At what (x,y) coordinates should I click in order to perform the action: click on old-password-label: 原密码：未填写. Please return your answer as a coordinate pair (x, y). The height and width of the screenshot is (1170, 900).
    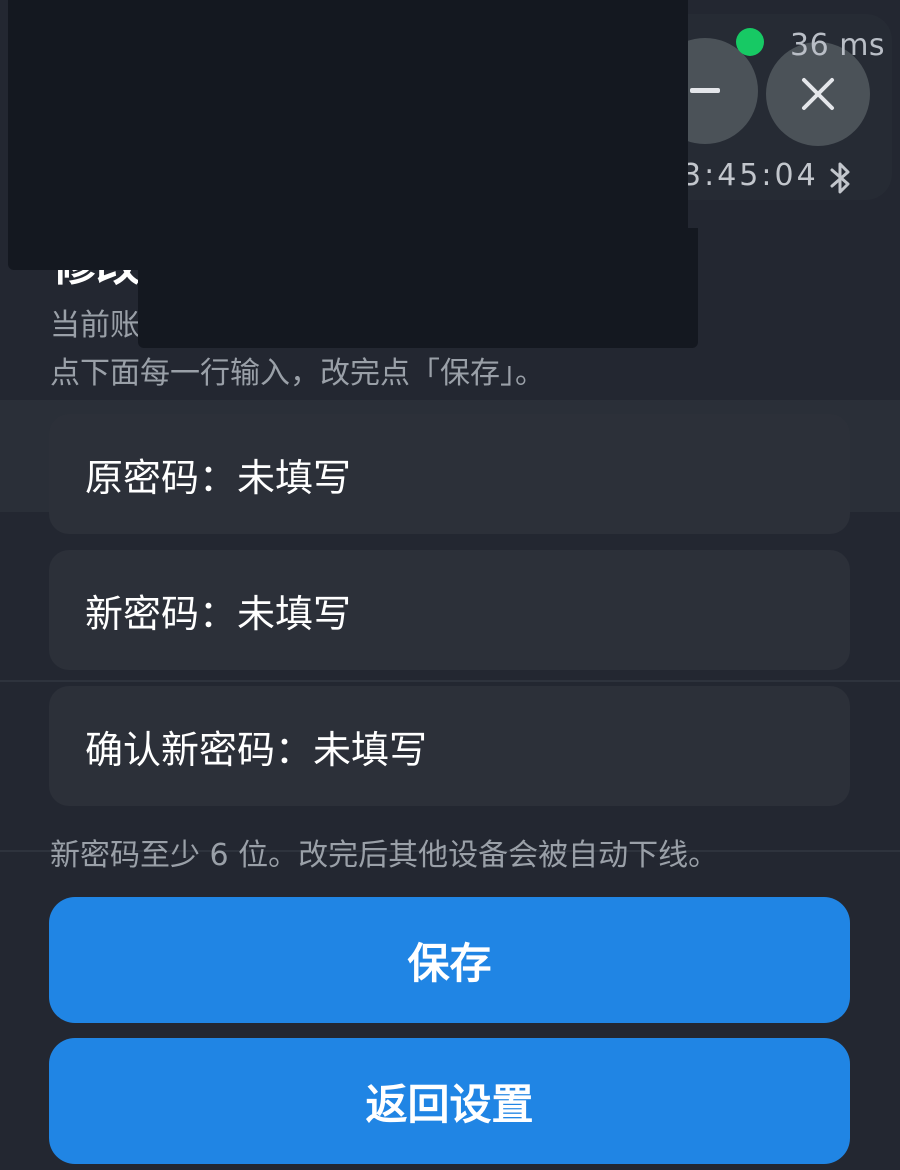
    Looking at the image, I should click on (218, 477).